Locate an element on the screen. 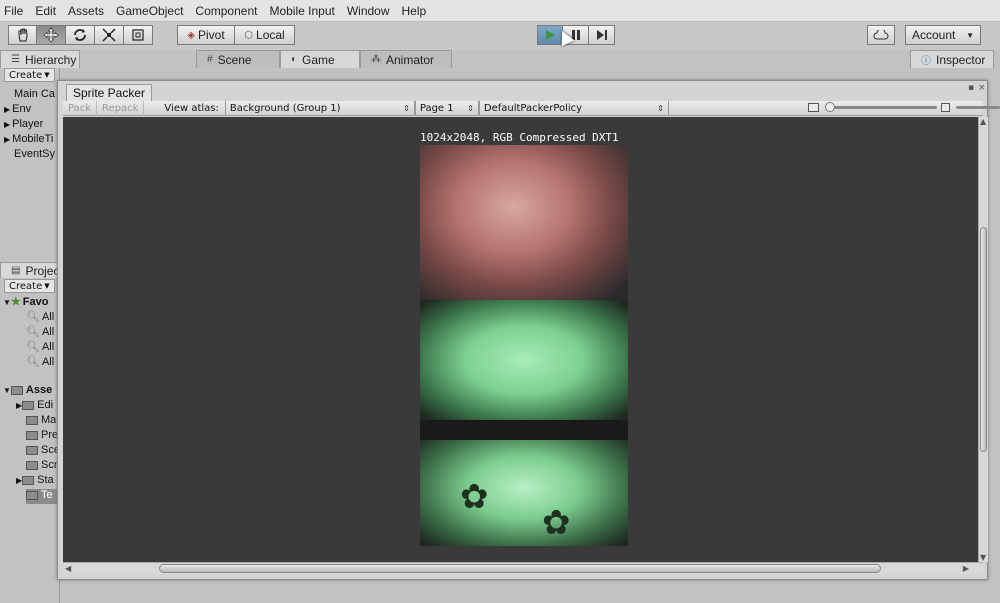  horizontal-scrollbar: ◀ ▶ is located at coordinates (523, 568).